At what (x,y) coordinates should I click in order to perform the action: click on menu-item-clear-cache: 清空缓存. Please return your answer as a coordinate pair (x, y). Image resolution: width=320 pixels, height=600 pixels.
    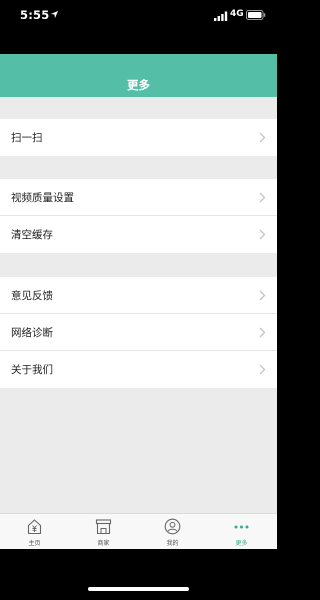
    Looking at the image, I should click on (138, 234).